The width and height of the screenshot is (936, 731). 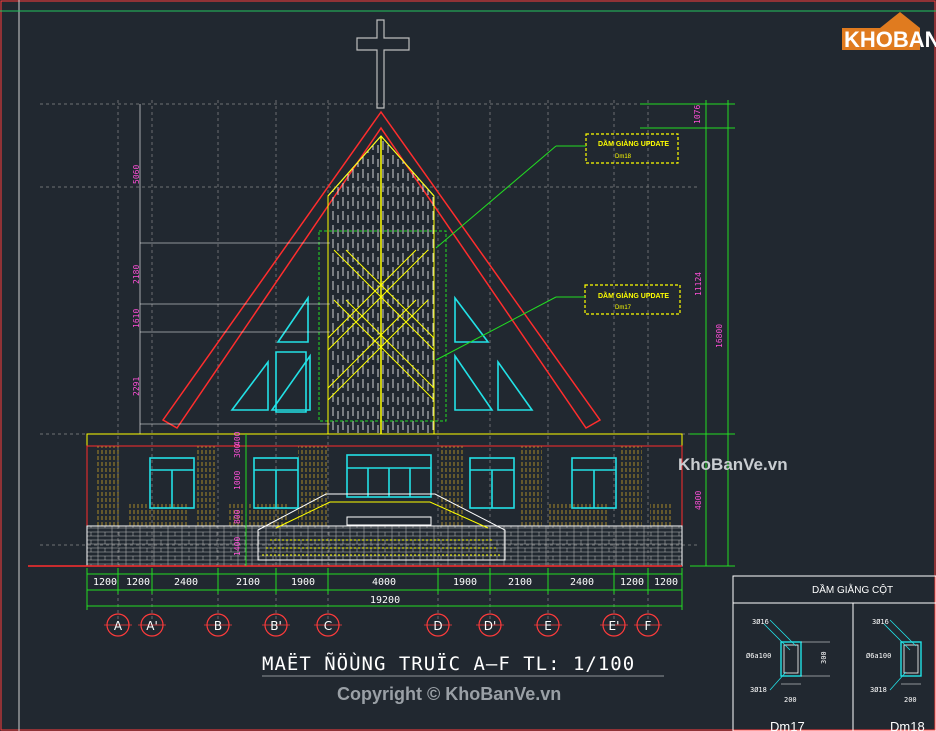 What do you see at coordinates (824, 657) in the screenshot?
I see `rebar-height-dm17: 300` at bounding box center [824, 657].